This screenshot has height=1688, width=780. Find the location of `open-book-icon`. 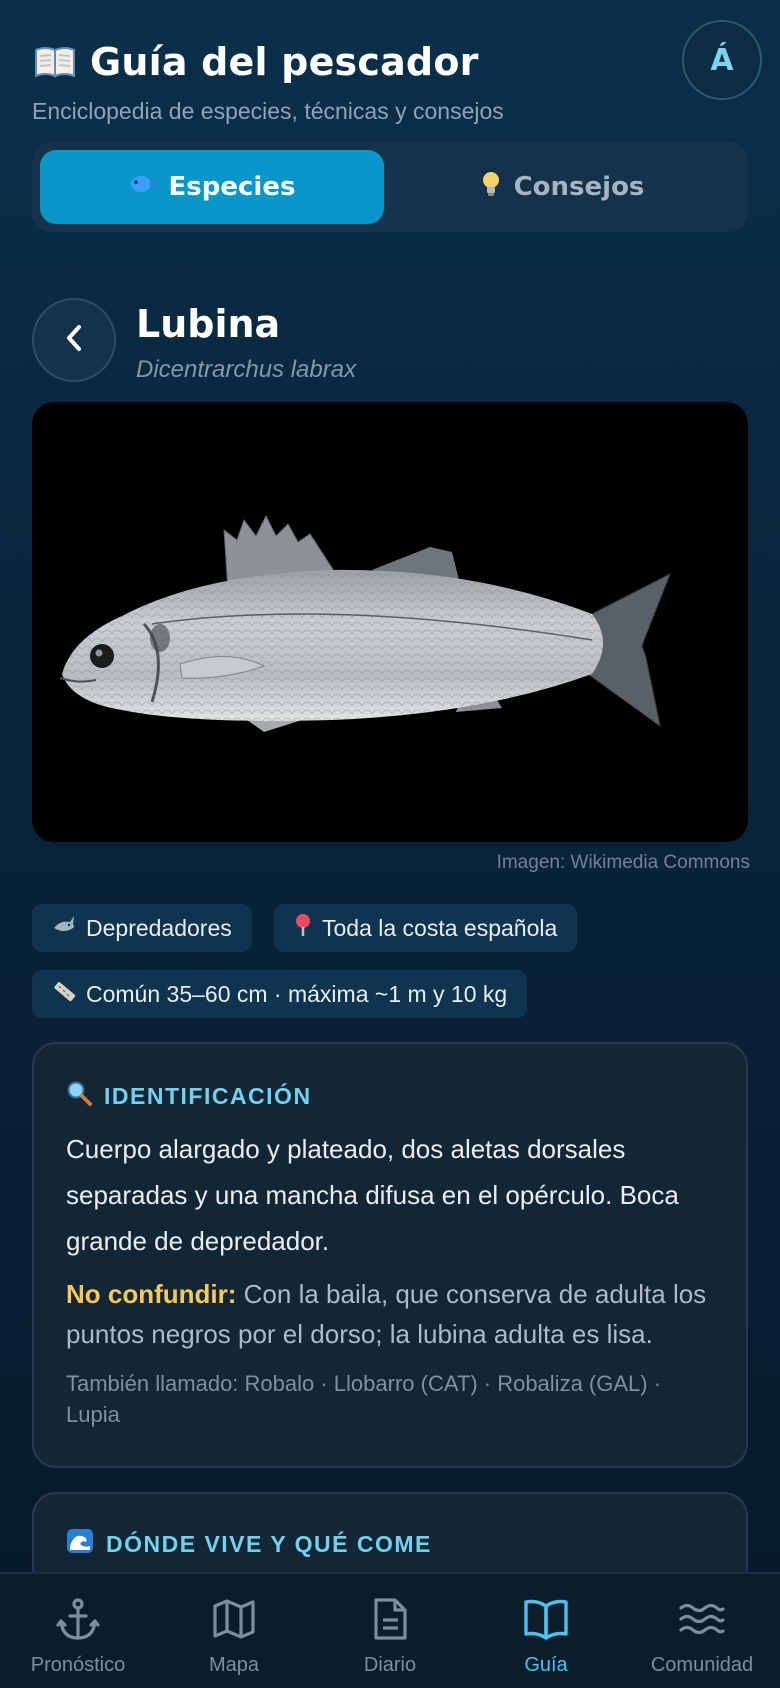

open-book-icon is located at coordinates (55, 62).